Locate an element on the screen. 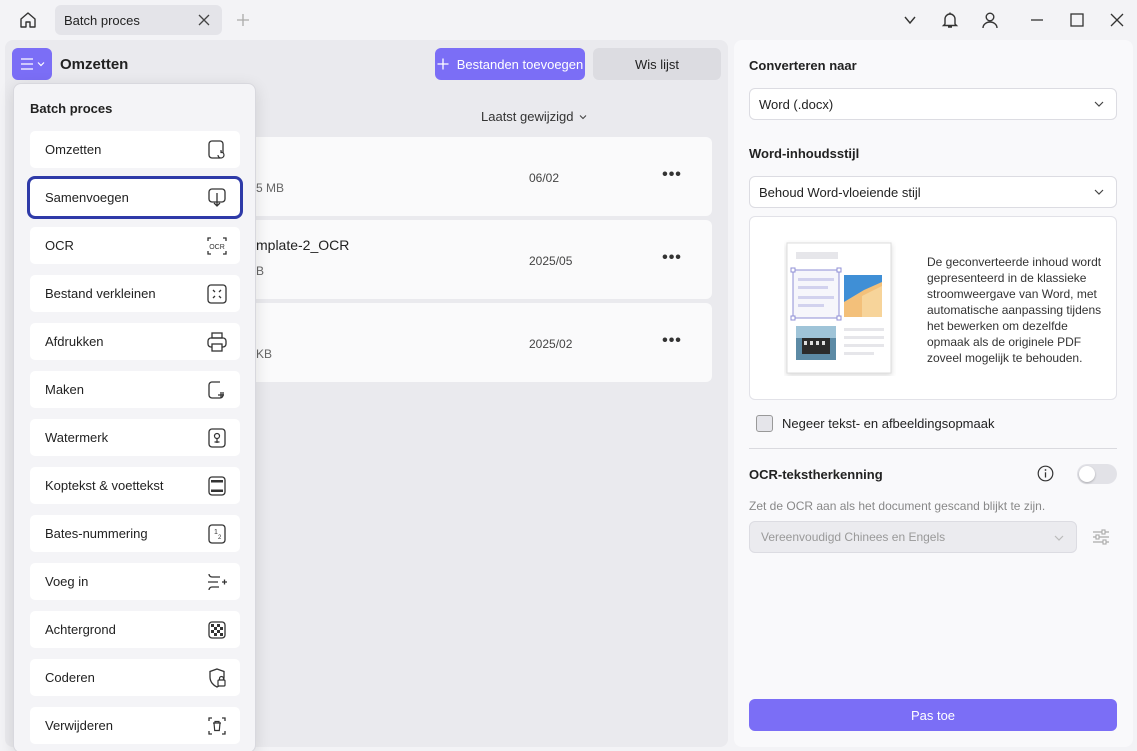 The height and width of the screenshot is (751, 1137). ocr-language-select: Vereenvoudigd Chinees en Engels is located at coordinates (913, 537).